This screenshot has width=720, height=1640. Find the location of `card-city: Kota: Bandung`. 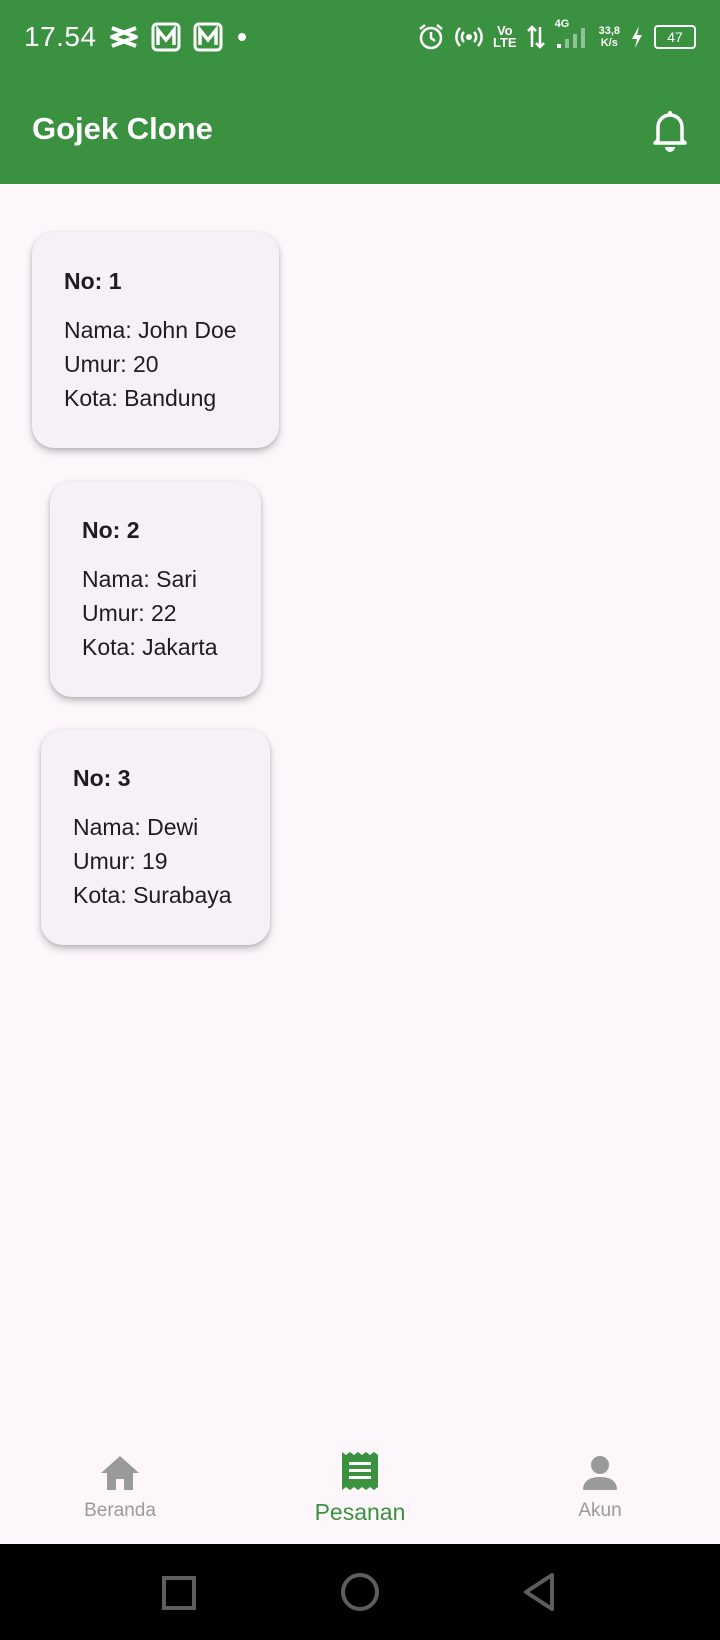

card-city: Kota: Bandung is located at coordinates (140, 398).